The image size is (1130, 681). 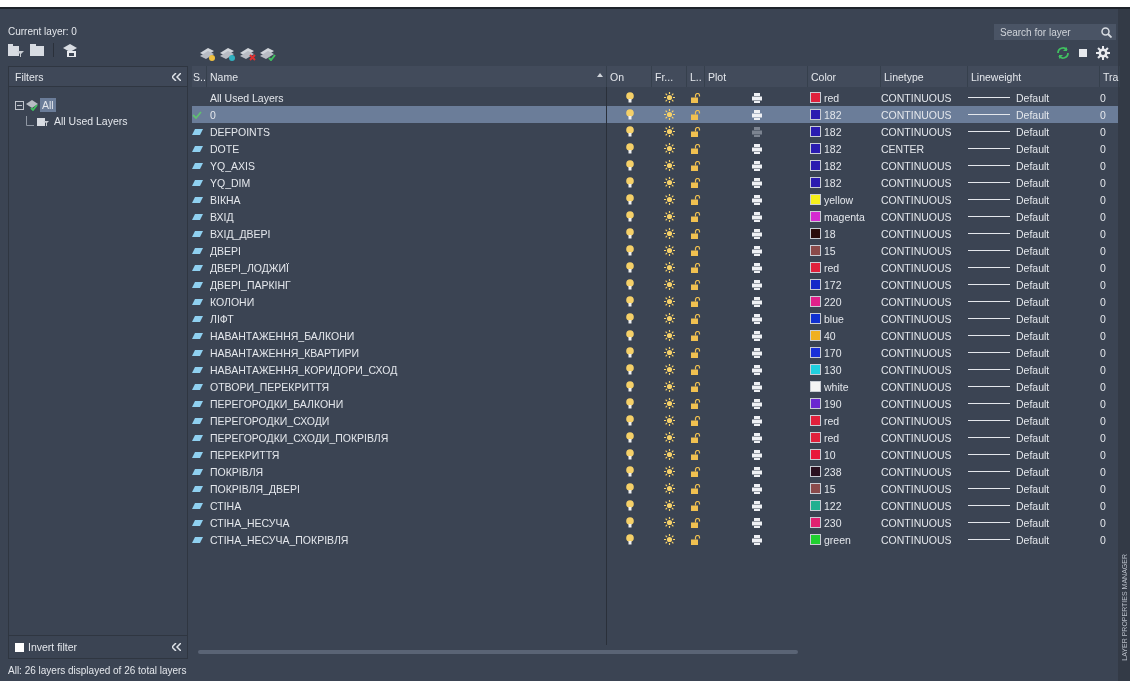 What do you see at coordinates (655, 114) in the screenshot?
I see `layer-row: 0 182 CONTINUOUS Default 0` at bounding box center [655, 114].